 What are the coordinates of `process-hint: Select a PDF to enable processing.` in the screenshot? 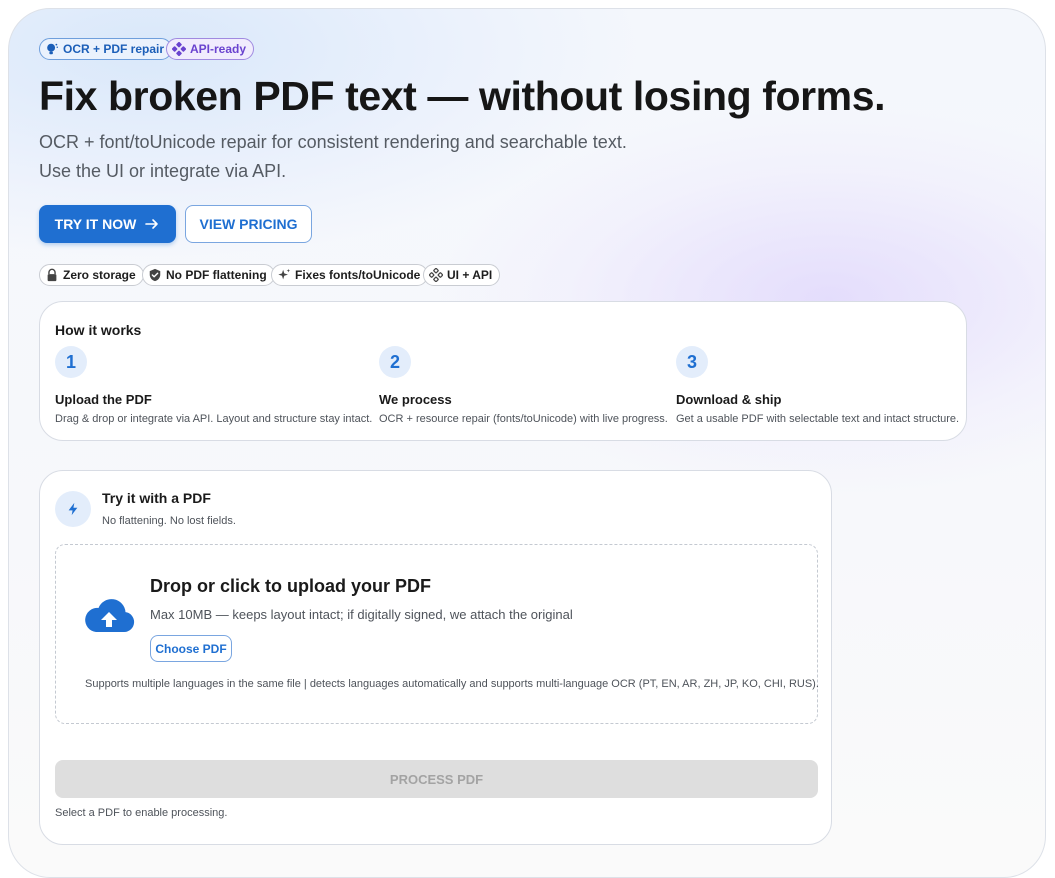 It's located at (141, 813).